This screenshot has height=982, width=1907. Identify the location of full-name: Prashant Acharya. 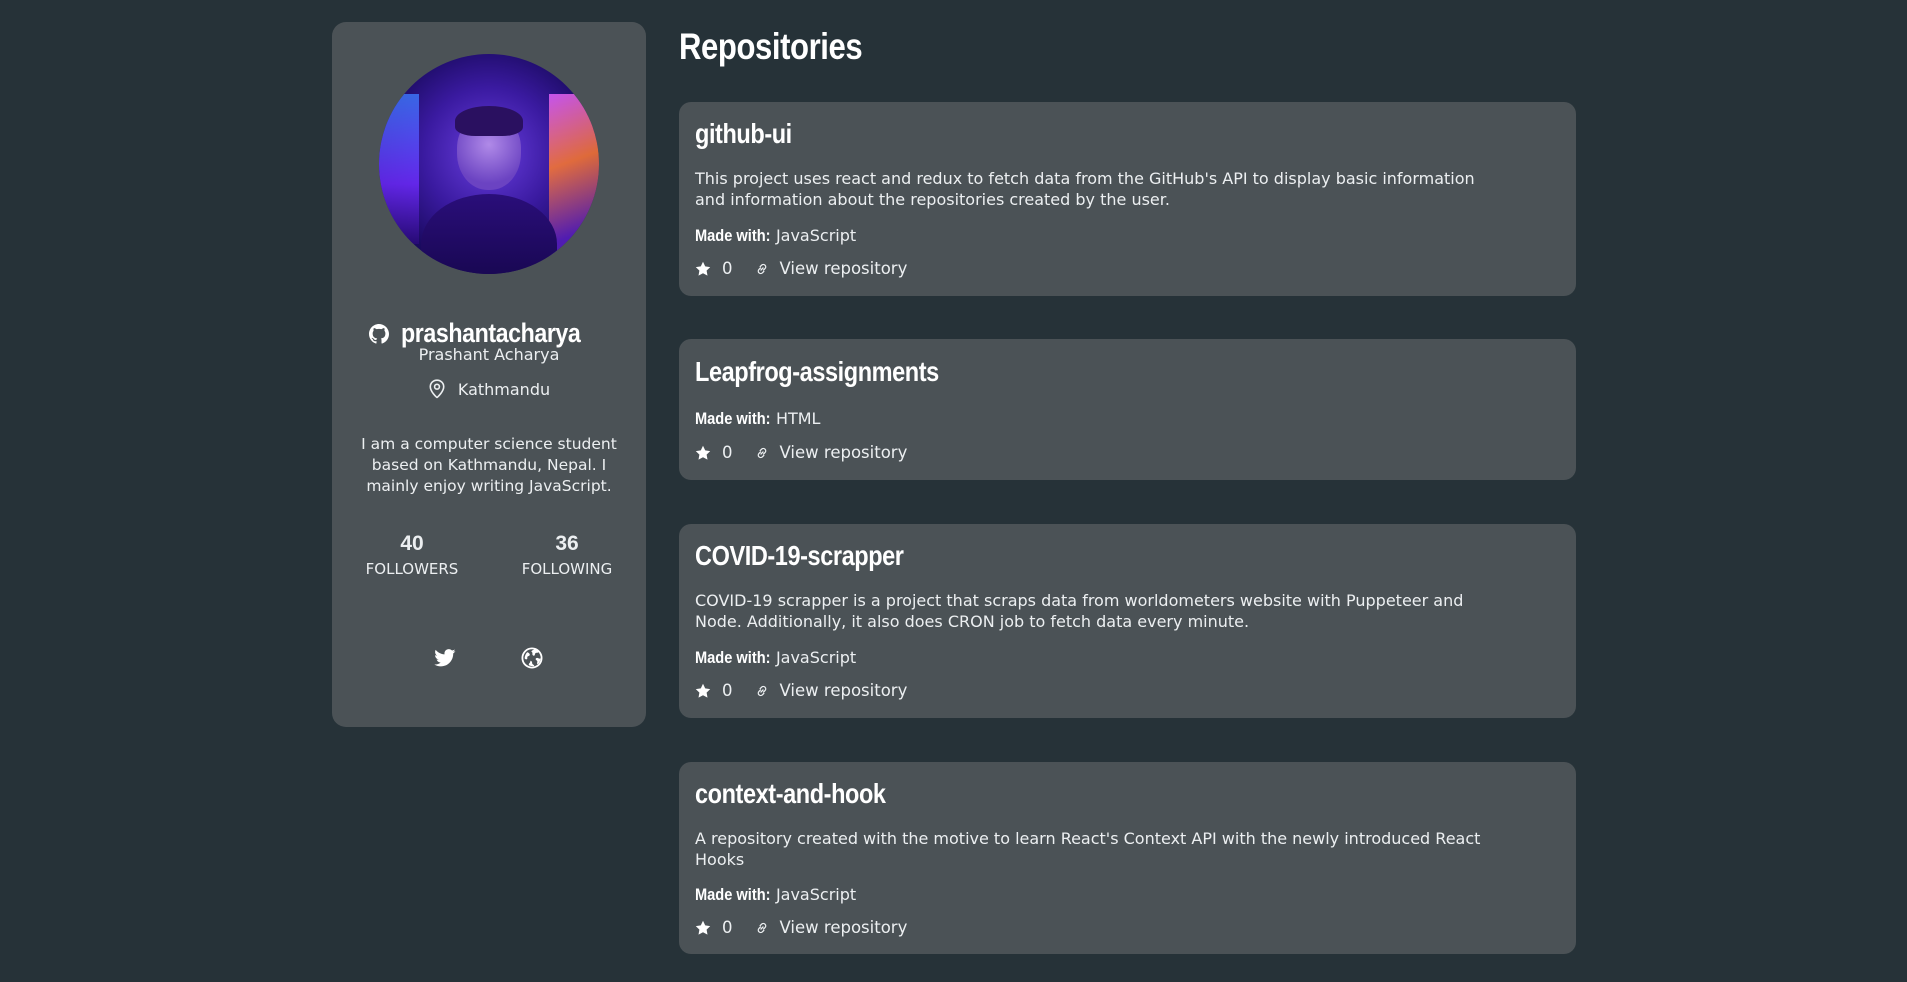
(489, 354).